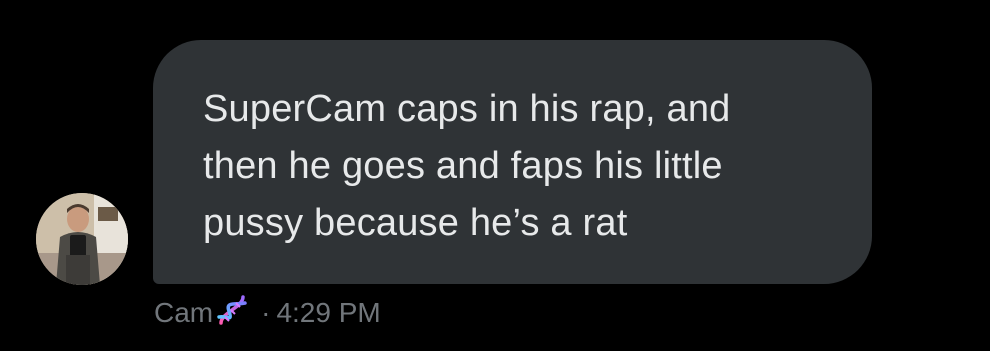 The height and width of the screenshot is (351, 990). Describe the element at coordinates (232, 310) in the screenshot. I see `dna-icon` at that location.